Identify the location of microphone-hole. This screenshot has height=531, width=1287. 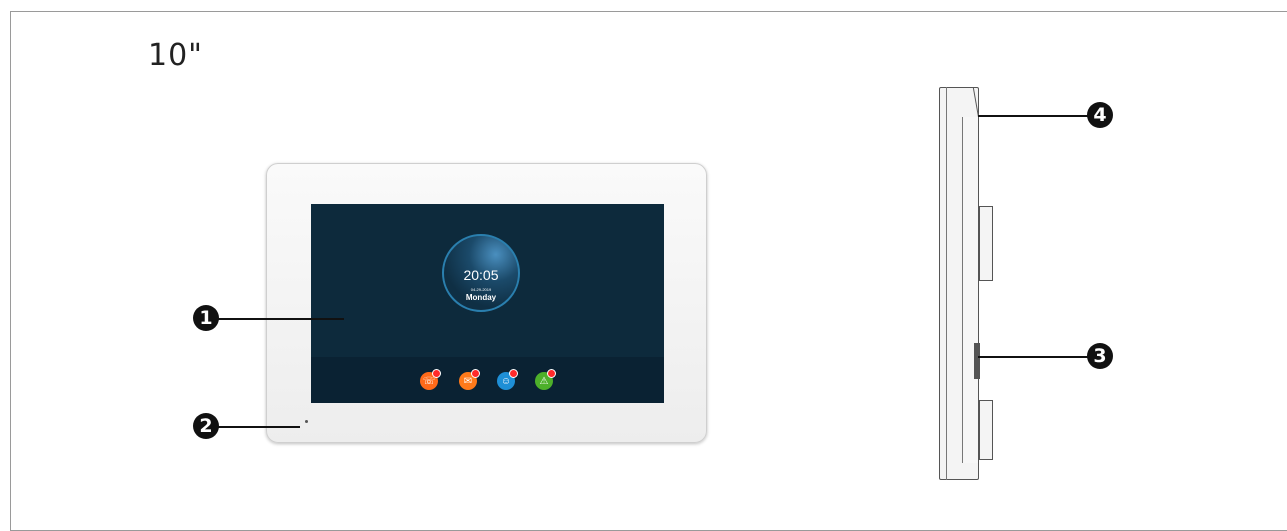
(306, 421).